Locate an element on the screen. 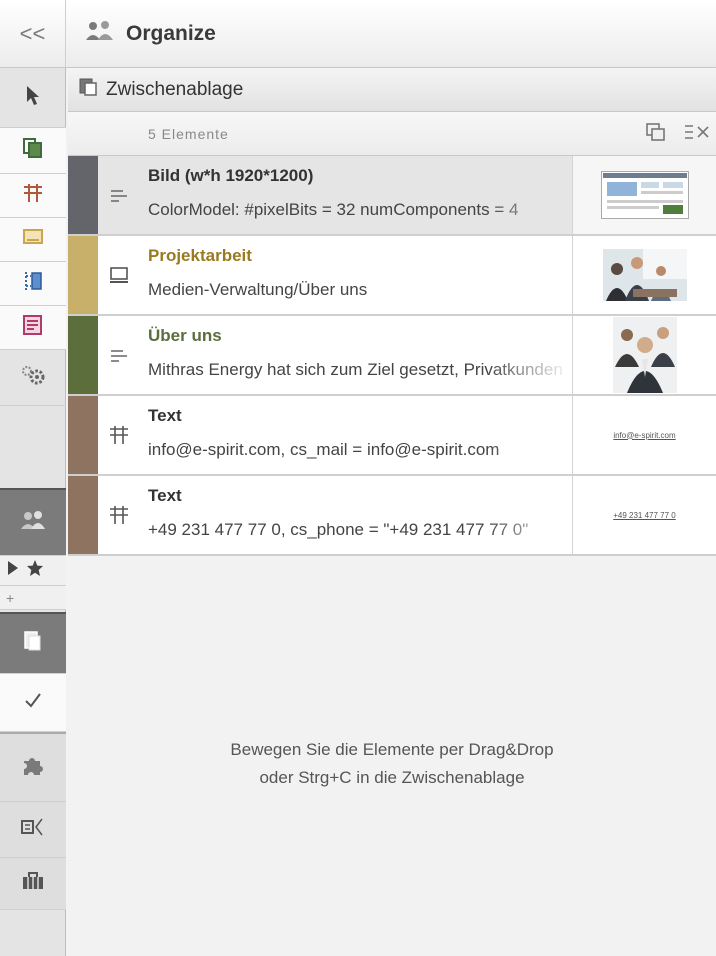 This screenshot has height=956, width=716. play-icon is located at coordinates (13, 570).